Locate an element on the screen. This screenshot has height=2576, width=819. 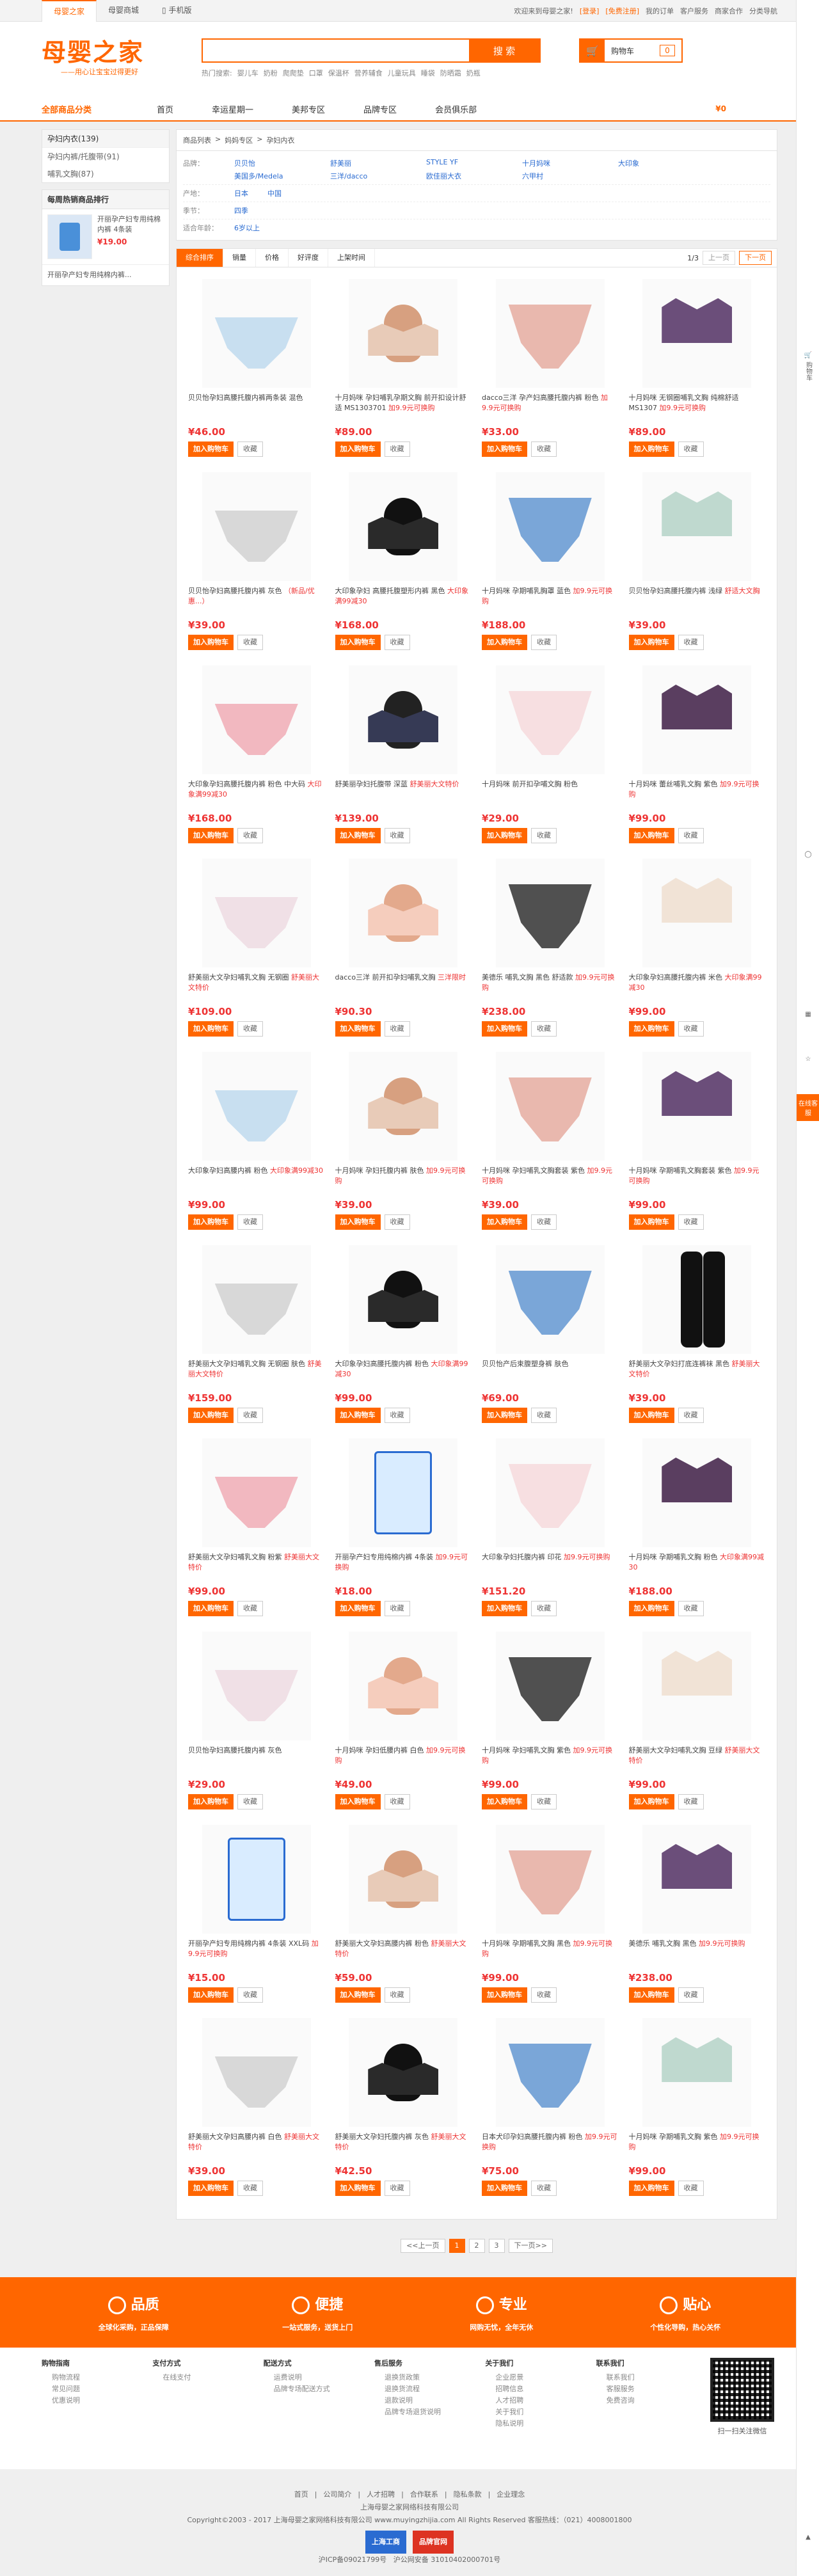
category-nav-link: 分类导航 is located at coordinates (763, 11).